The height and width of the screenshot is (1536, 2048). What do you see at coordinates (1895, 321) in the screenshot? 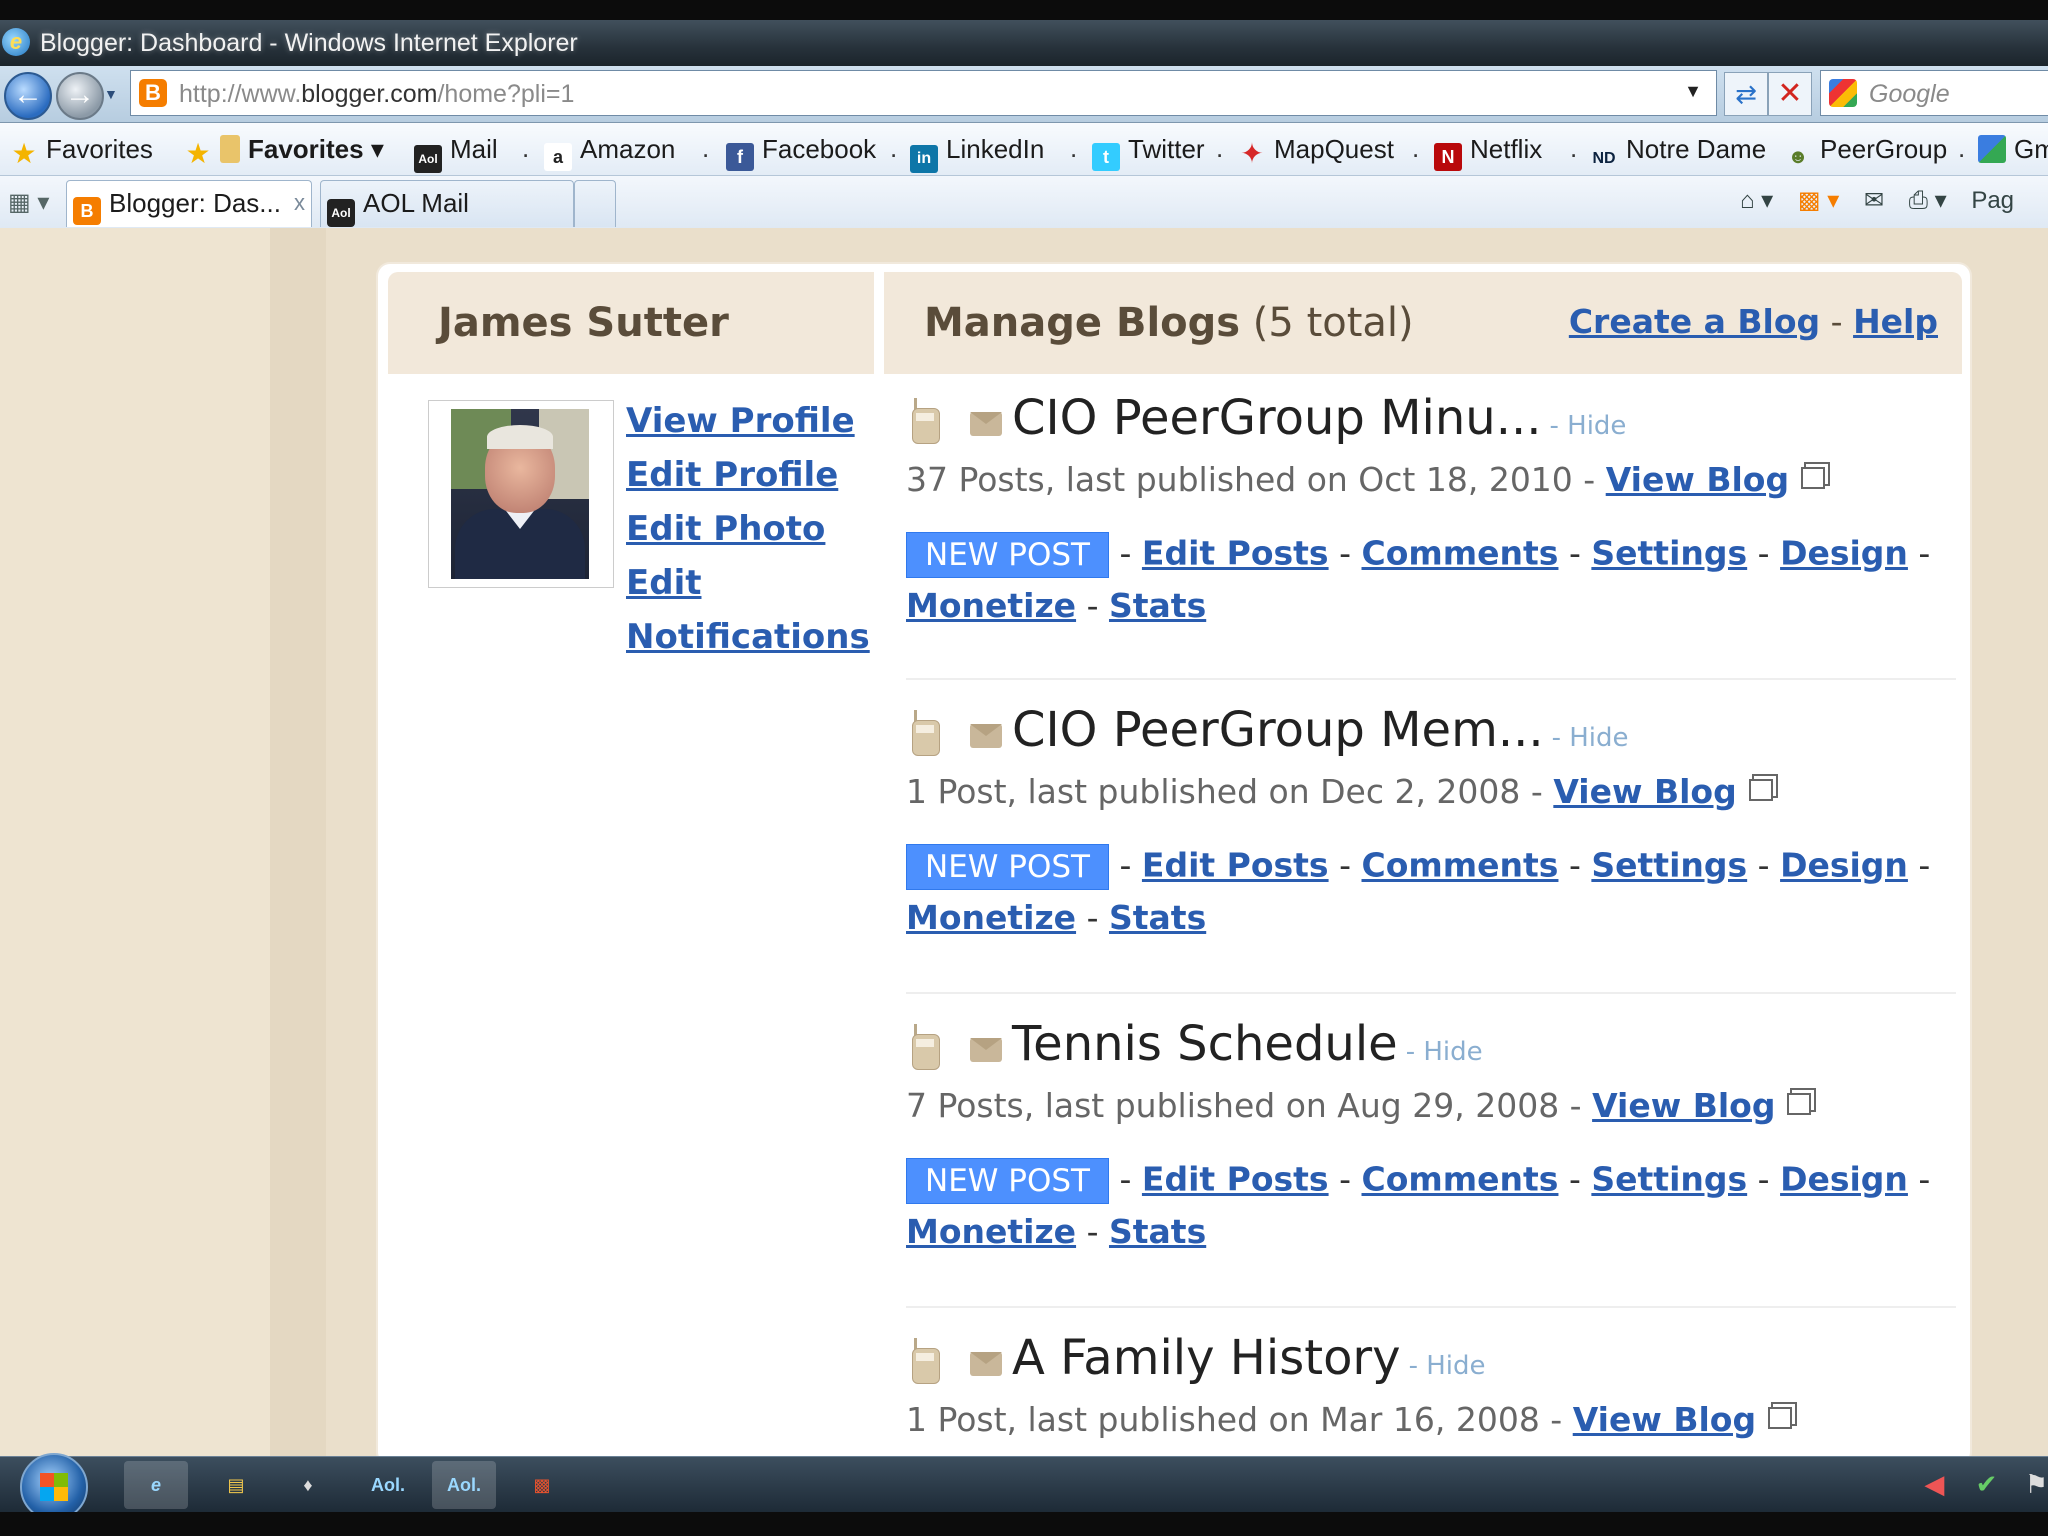
I see `help-link: Help` at bounding box center [1895, 321].